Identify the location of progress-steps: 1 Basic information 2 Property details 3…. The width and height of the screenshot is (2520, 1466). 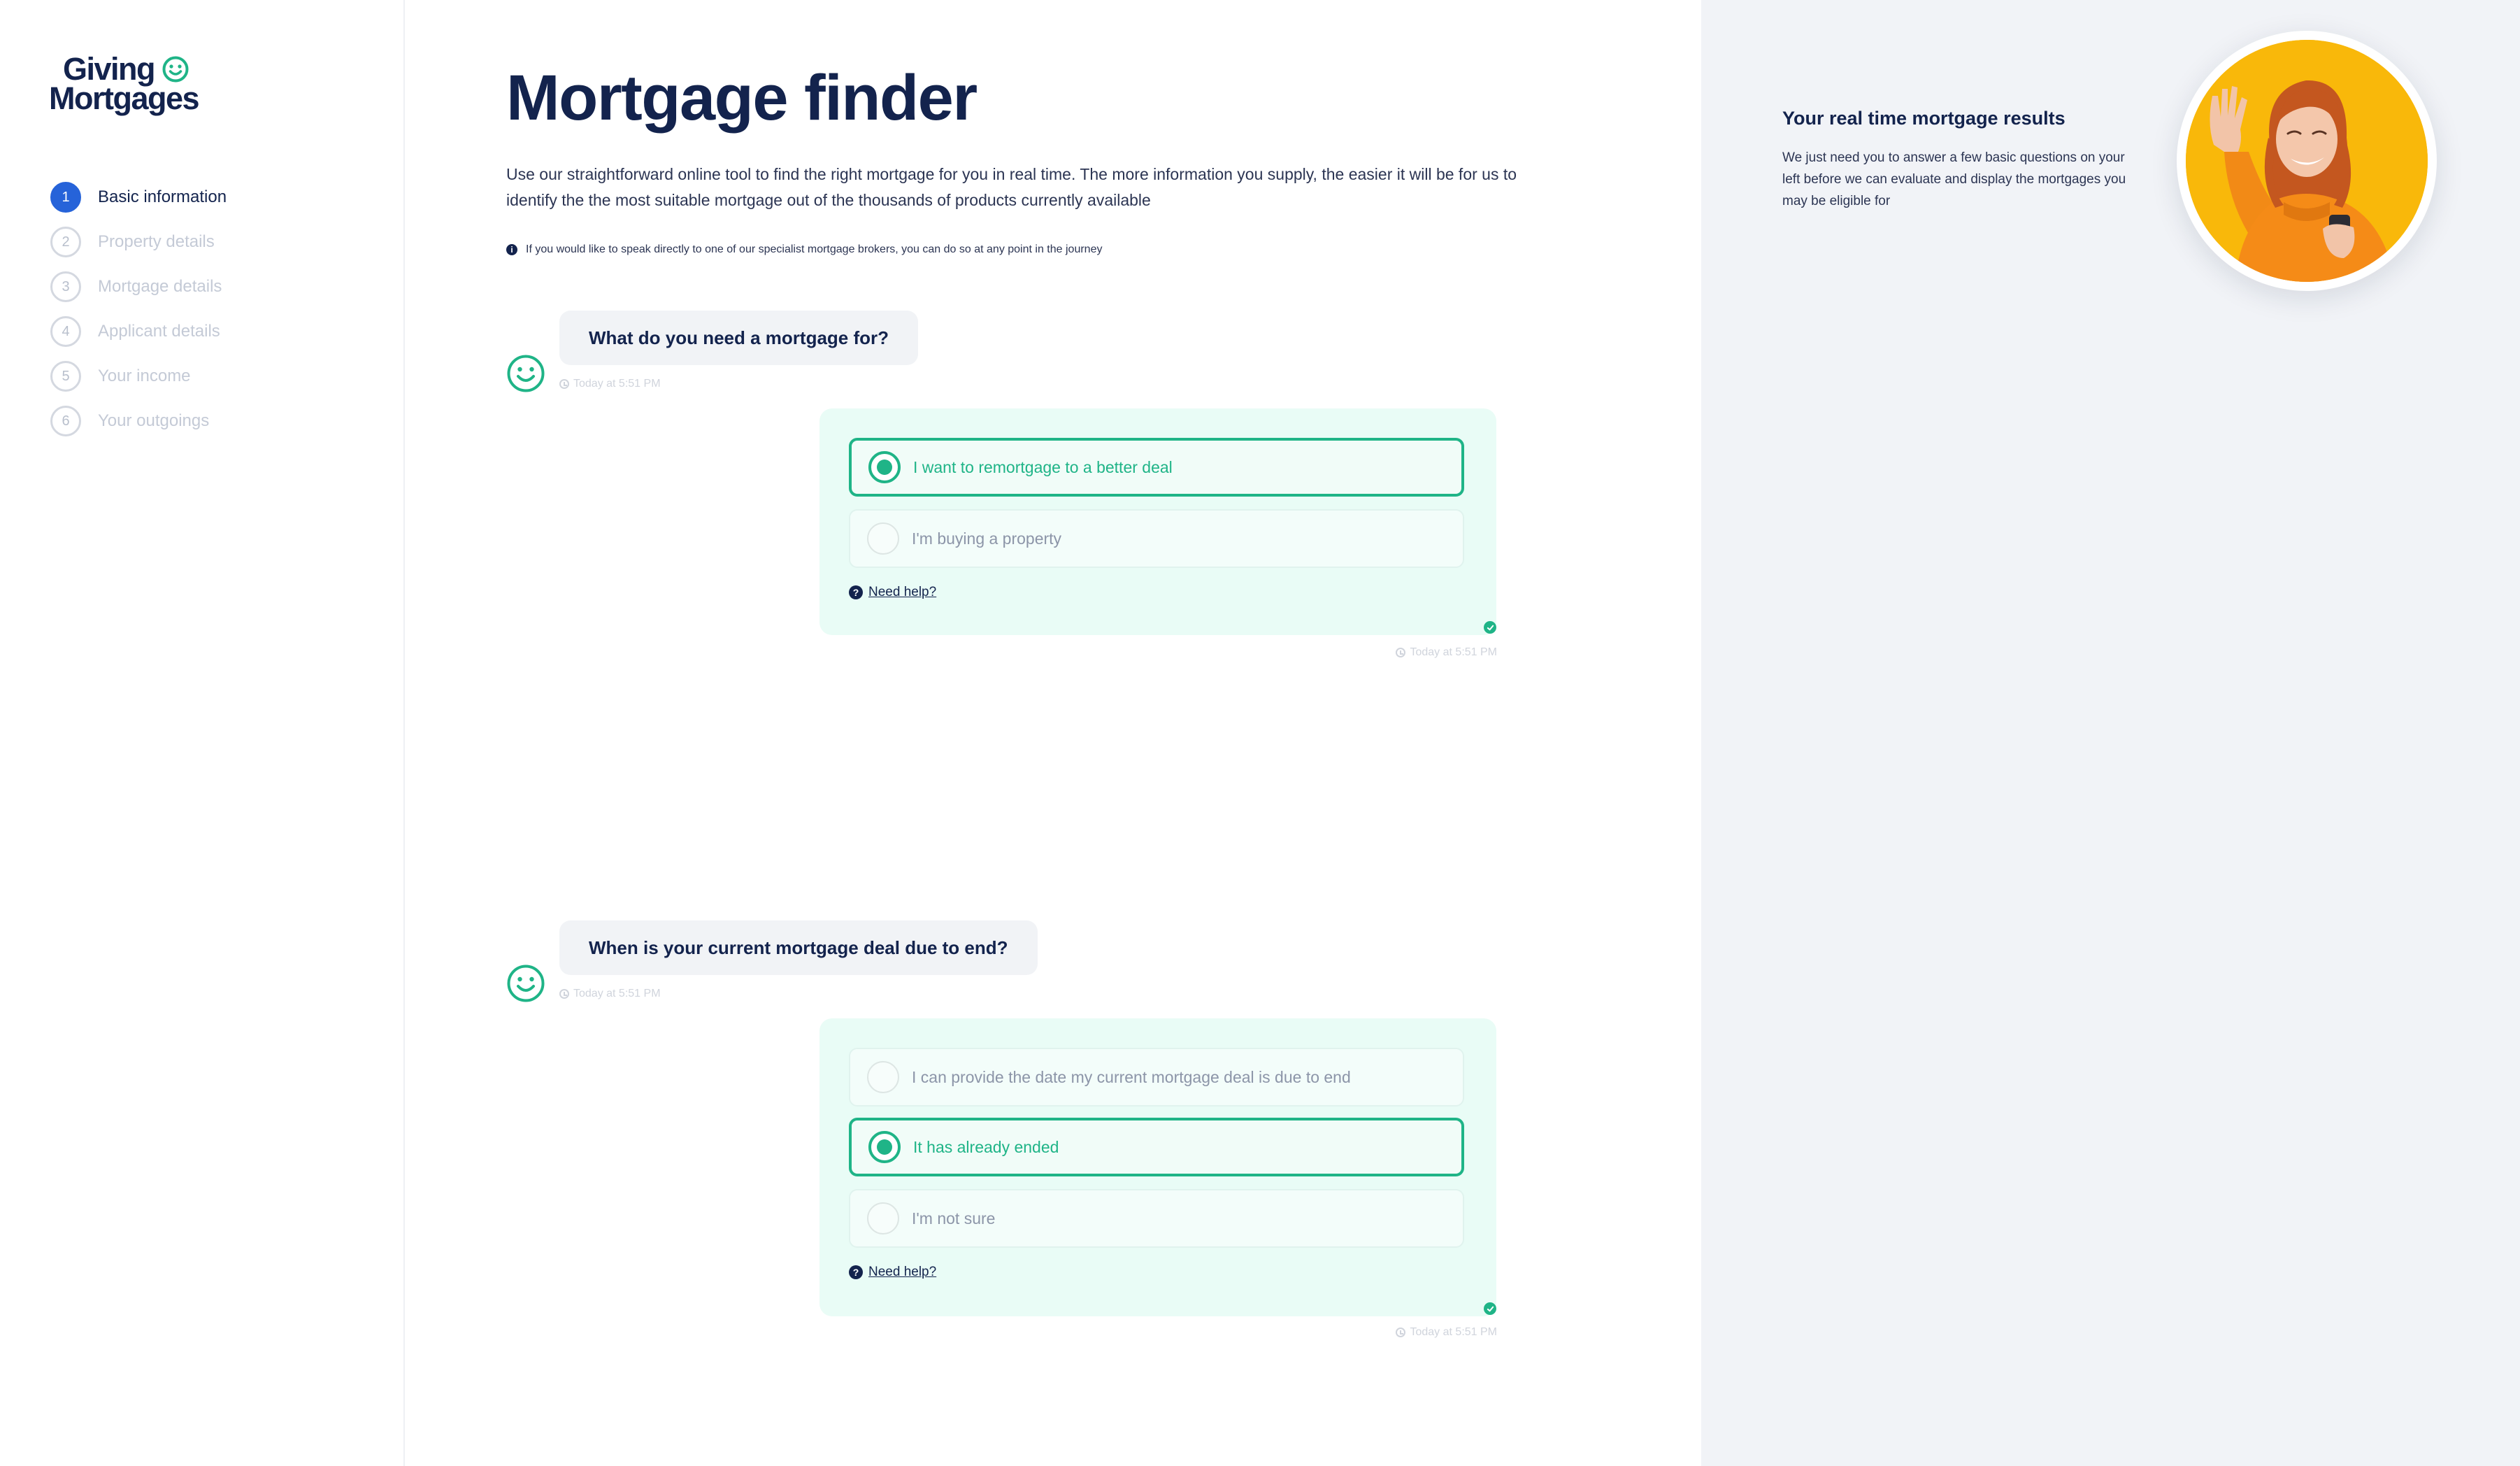
(138, 309).